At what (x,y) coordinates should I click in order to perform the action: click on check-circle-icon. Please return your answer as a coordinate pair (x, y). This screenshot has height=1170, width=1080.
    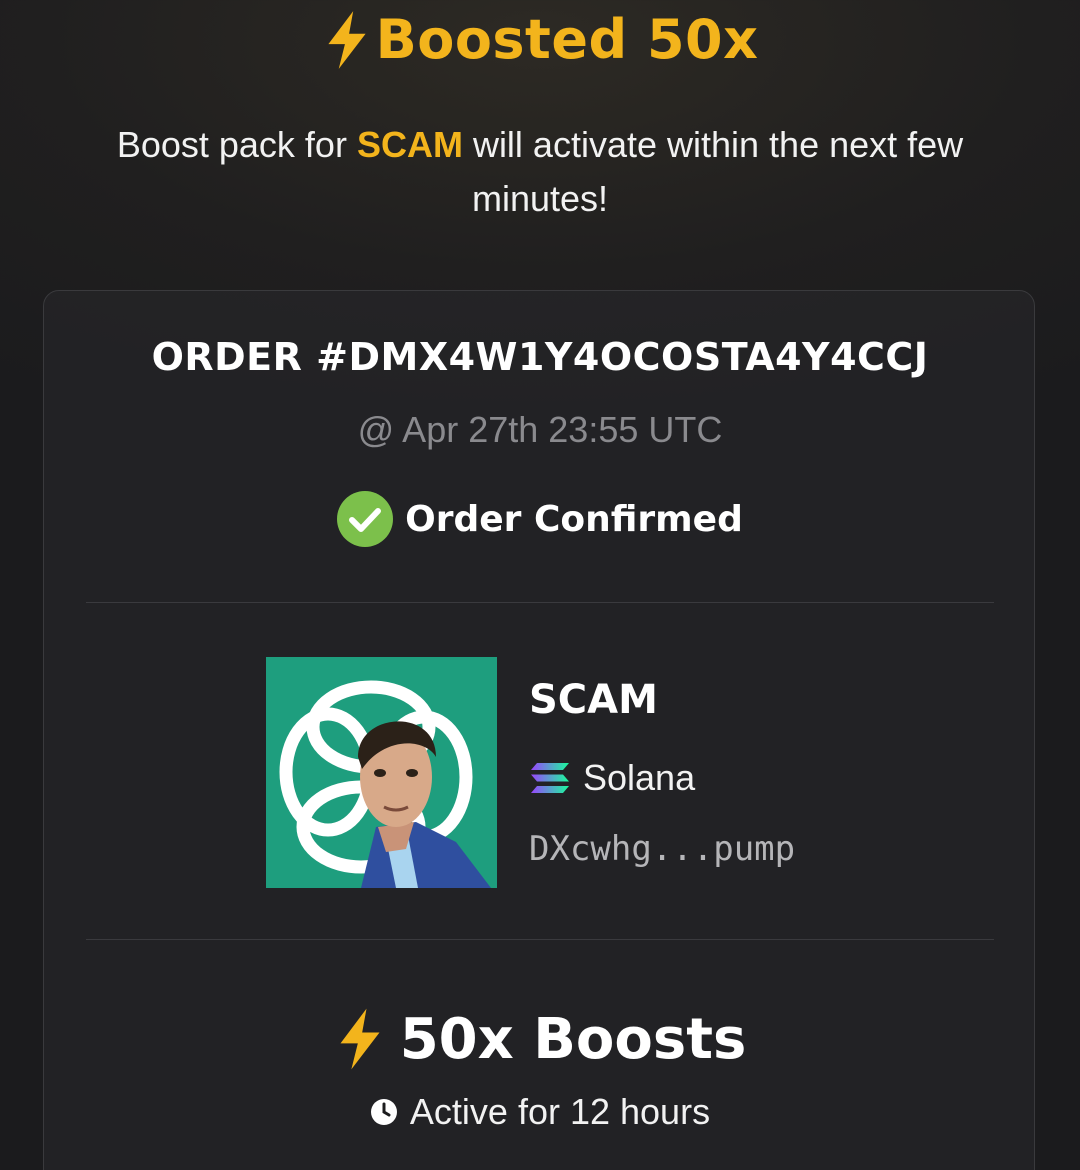
    Looking at the image, I should click on (365, 519).